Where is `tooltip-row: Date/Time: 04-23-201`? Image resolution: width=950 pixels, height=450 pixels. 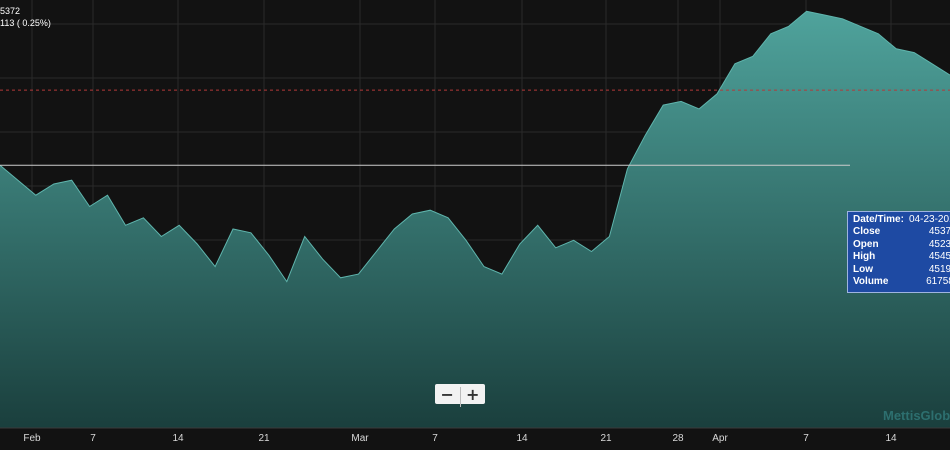 tooltip-row: Date/Time: 04-23-201 is located at coordinates (901, 220).